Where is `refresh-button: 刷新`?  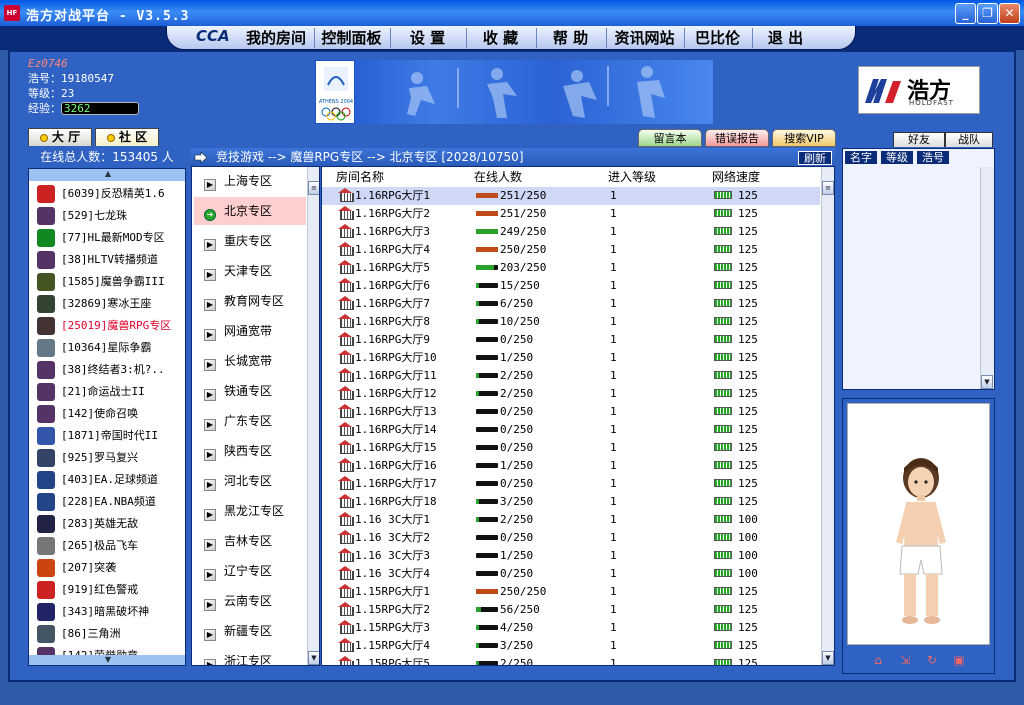 refresh-button: 刷新 is located at coordinates (815, 158).